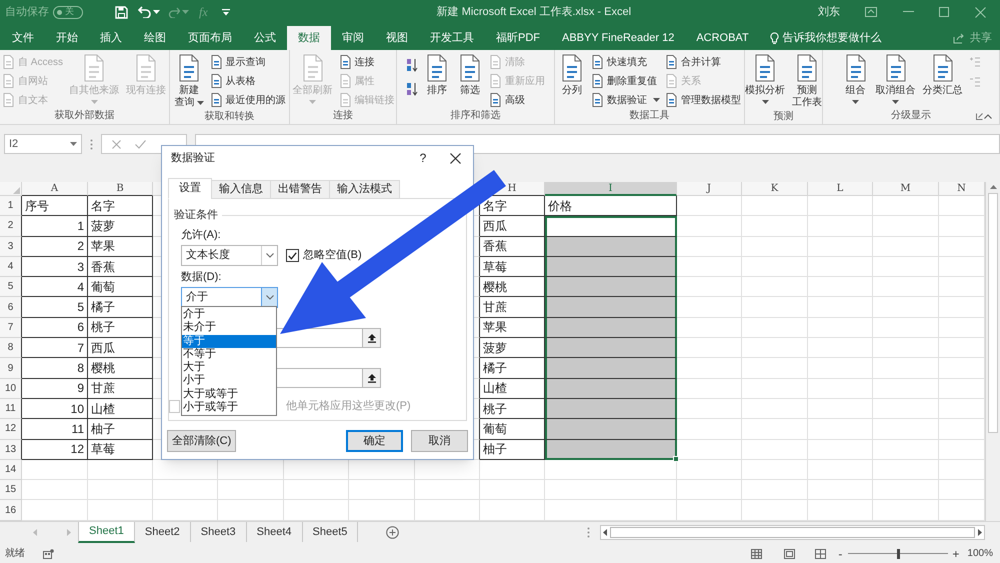  I want to click on table-cell: 4, so click(55, 287).